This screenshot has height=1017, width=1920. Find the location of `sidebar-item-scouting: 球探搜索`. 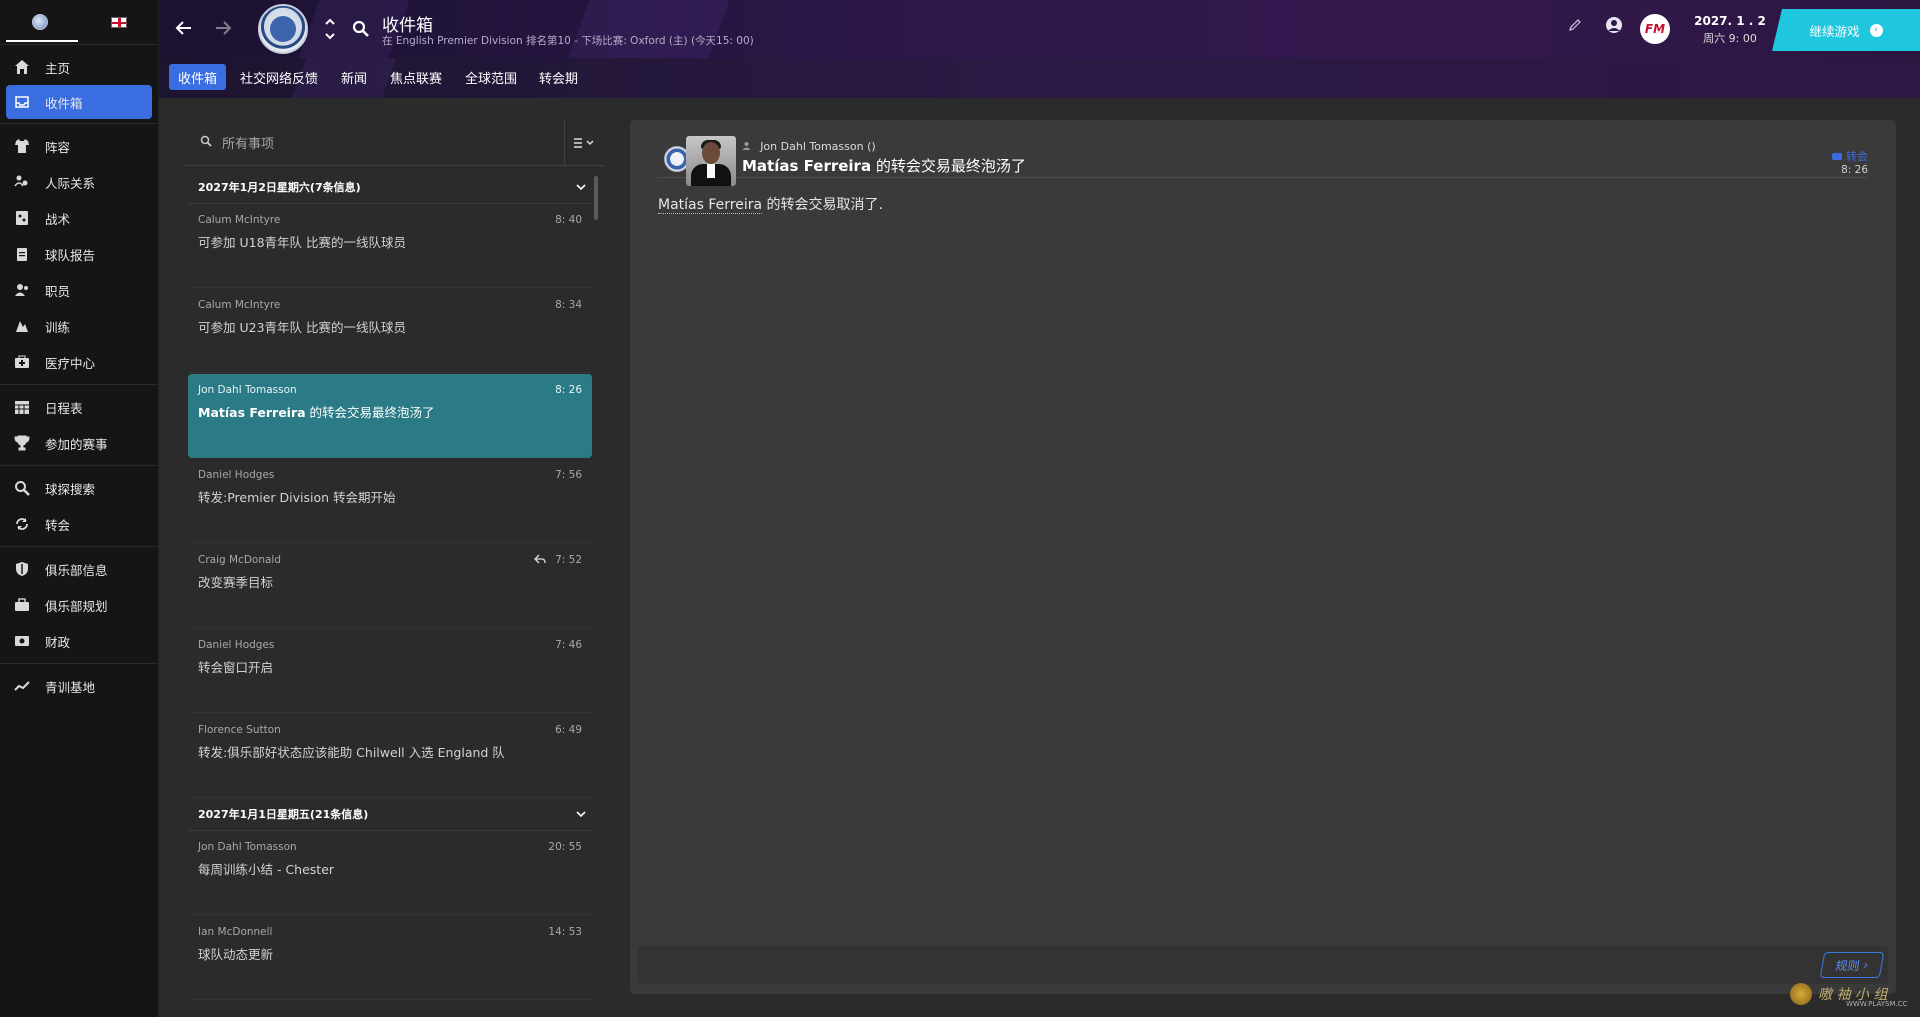

sidebar-item-scouting: 球探搜索 is located at coordinates (79, 488).